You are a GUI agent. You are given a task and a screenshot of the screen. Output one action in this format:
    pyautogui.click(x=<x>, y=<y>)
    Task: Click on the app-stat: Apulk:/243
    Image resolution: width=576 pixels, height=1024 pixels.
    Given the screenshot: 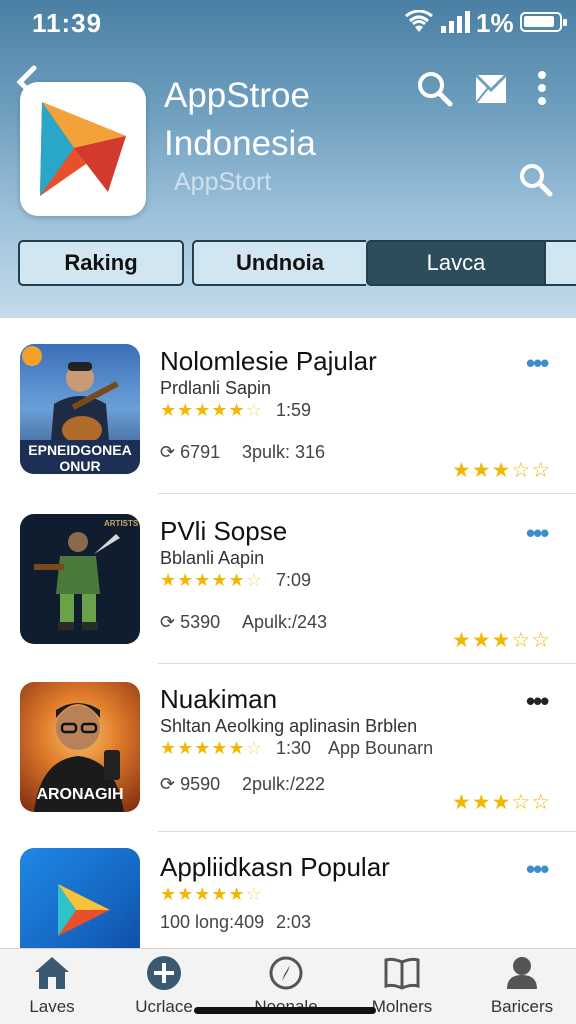 What is the action you would take?
    pyautogui.click(x=285, y=622)
    